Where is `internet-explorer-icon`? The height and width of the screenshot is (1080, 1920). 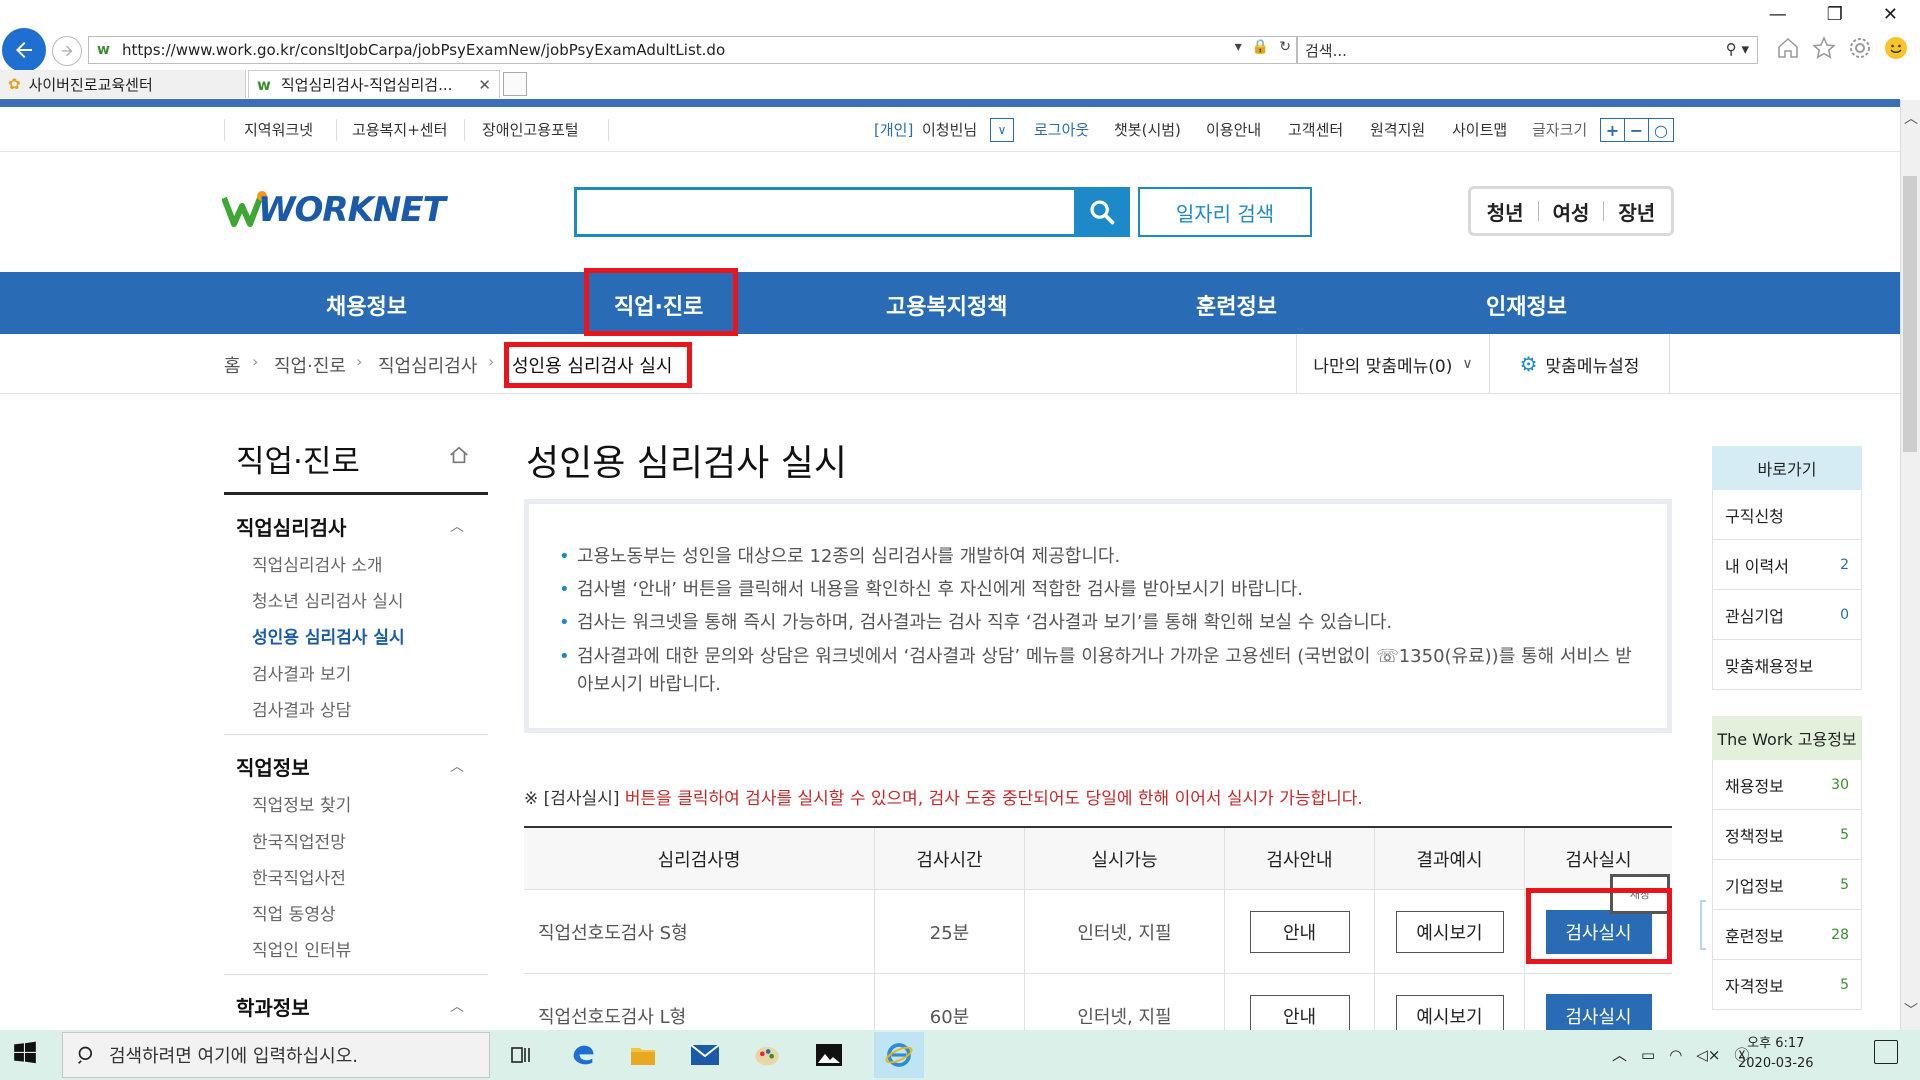
internet-explorer-icon is located at coordinates (899, 1055).